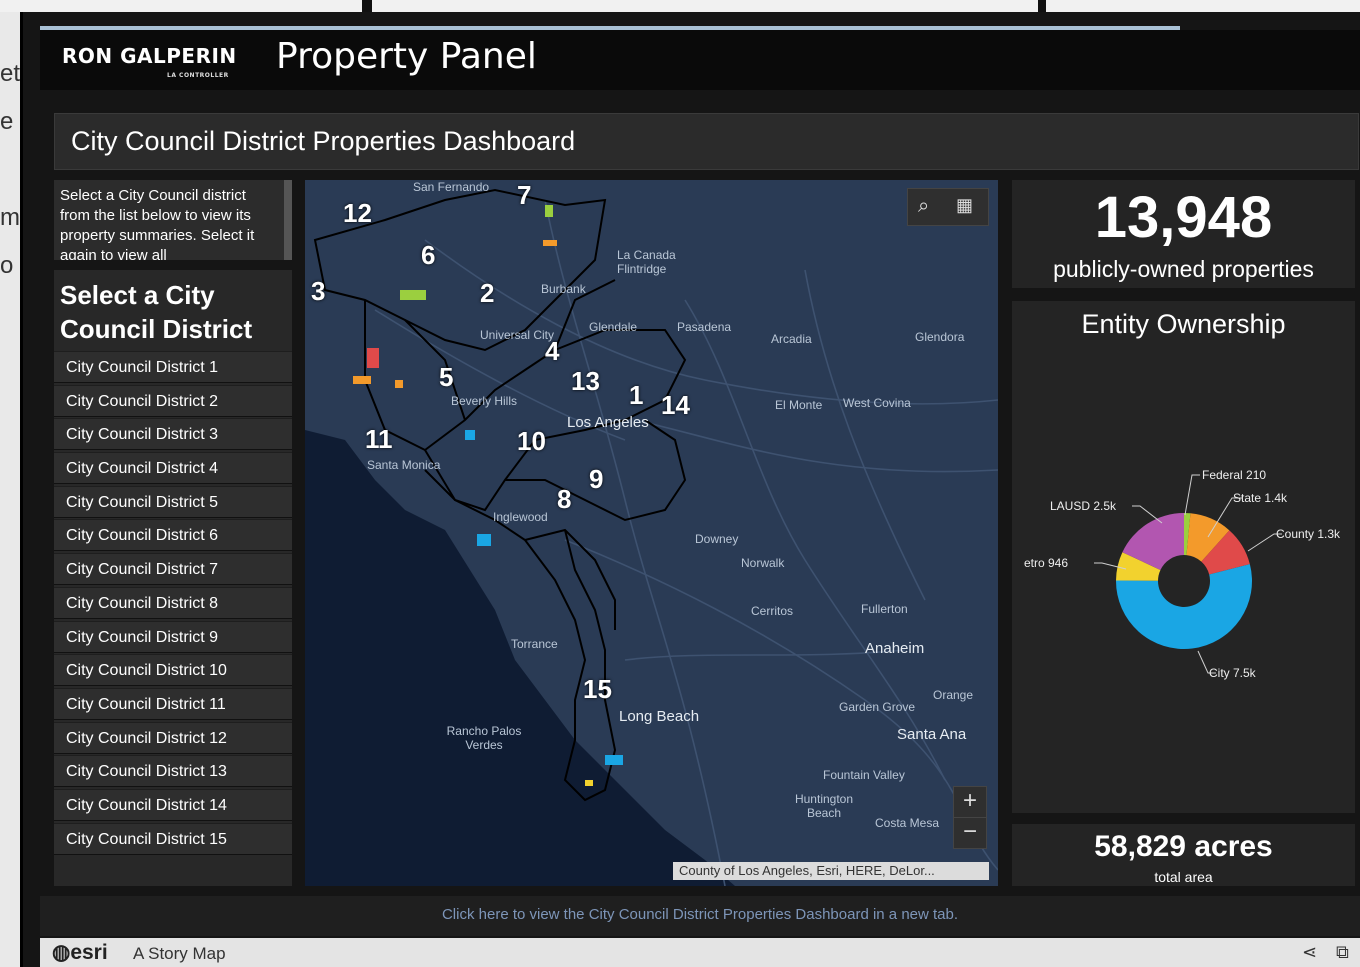 The image size is (1360, 967). What do you see at coordinates (596, 479) in the screenshot?
I see `district-number-9: 9` at bounding box center [596, 479].